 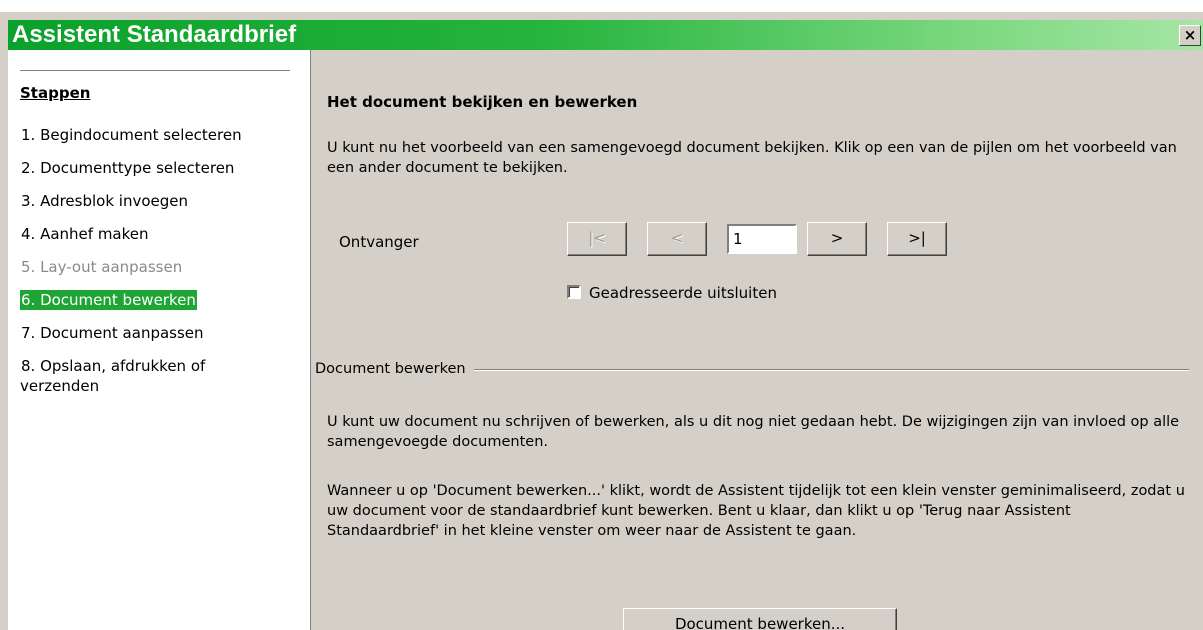 What do you see at coordinates (147, 374) in the screenshot?
I see `step-8: 8. Opslaan, afdrukken of verzenden` at bounding box center [147, 374].